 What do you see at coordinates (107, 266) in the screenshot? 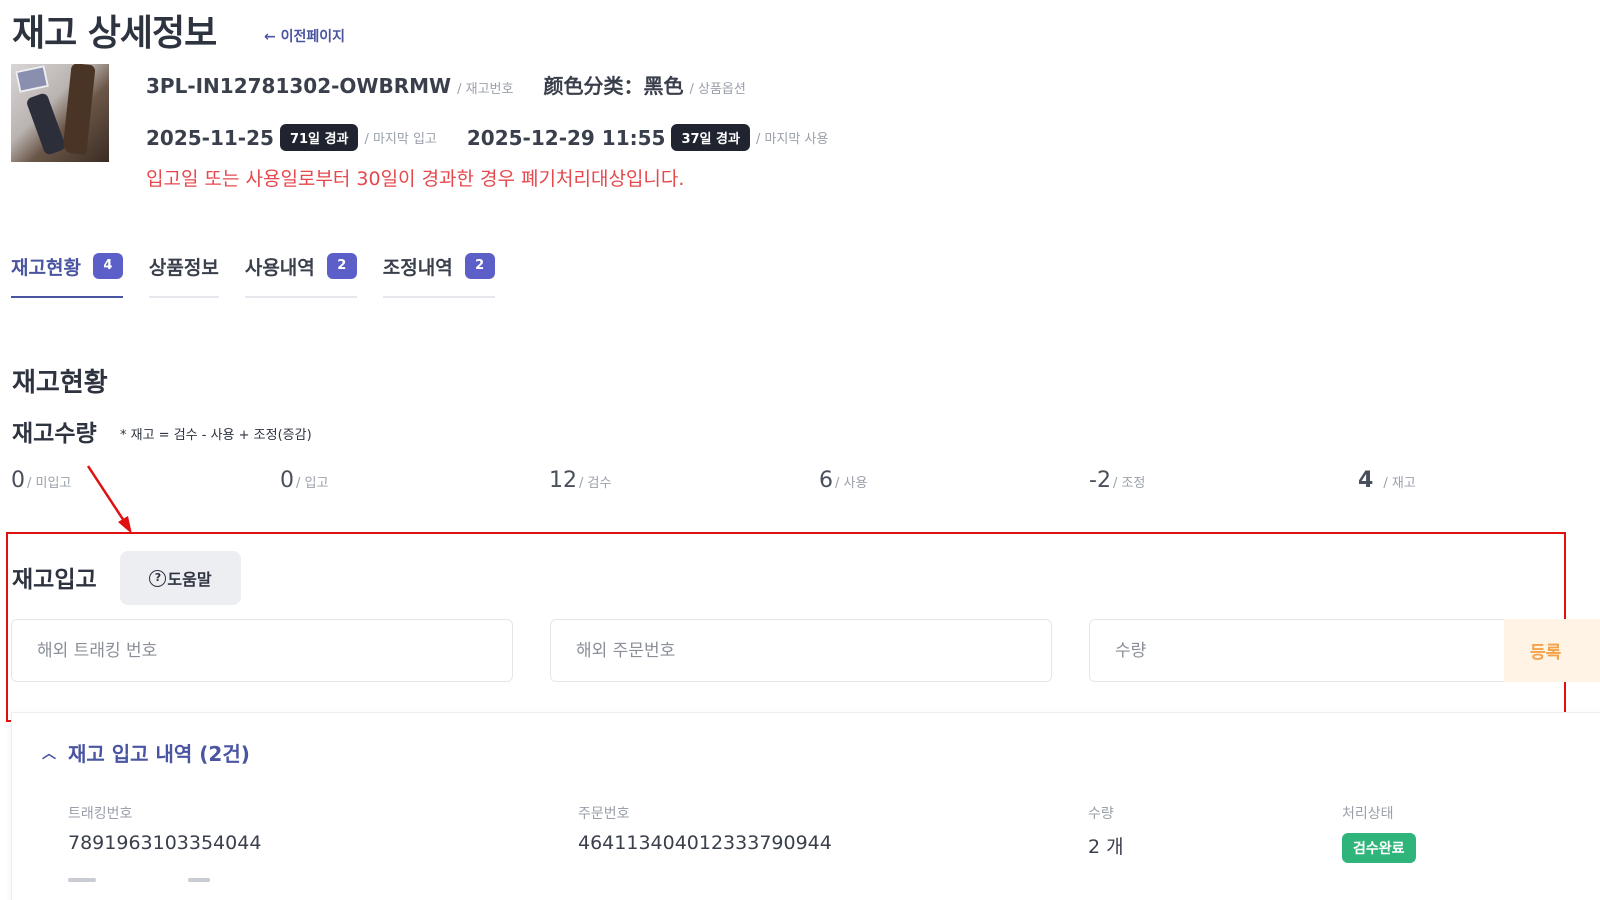
I see `tab-count-badge: 4` at bounding box center [107, 266].